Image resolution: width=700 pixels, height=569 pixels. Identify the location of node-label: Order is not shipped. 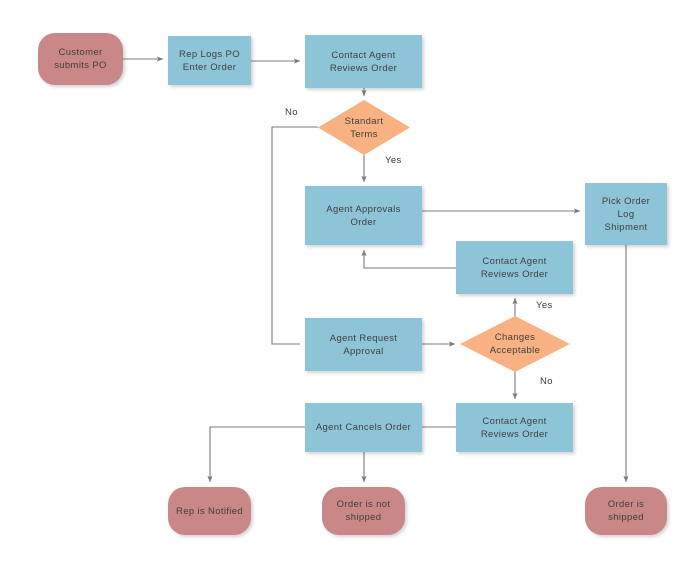
(363, 511).